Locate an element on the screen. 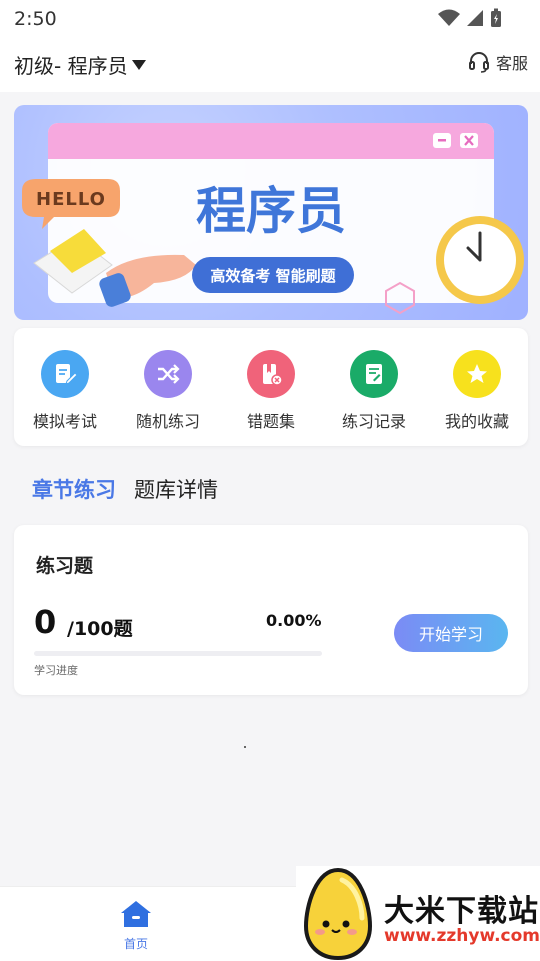 This screenshot has width=540, height=961. quick-action-label: 练习记录 is located at coordinates (373, 421).